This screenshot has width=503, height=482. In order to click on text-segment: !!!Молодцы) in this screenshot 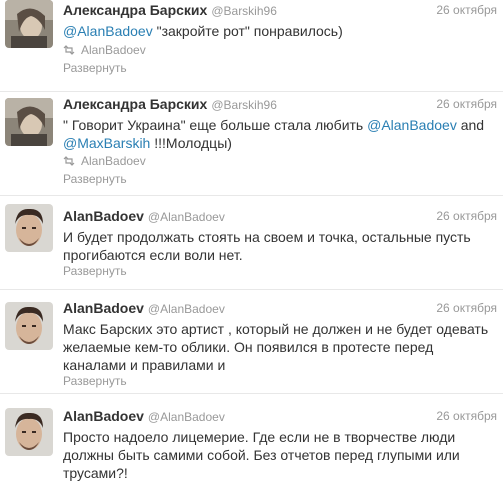, I will do `click(191, 143)`.